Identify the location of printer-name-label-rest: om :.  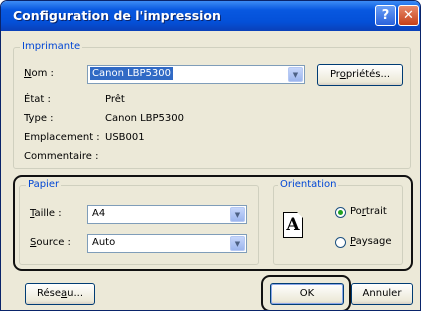
(42, 73).